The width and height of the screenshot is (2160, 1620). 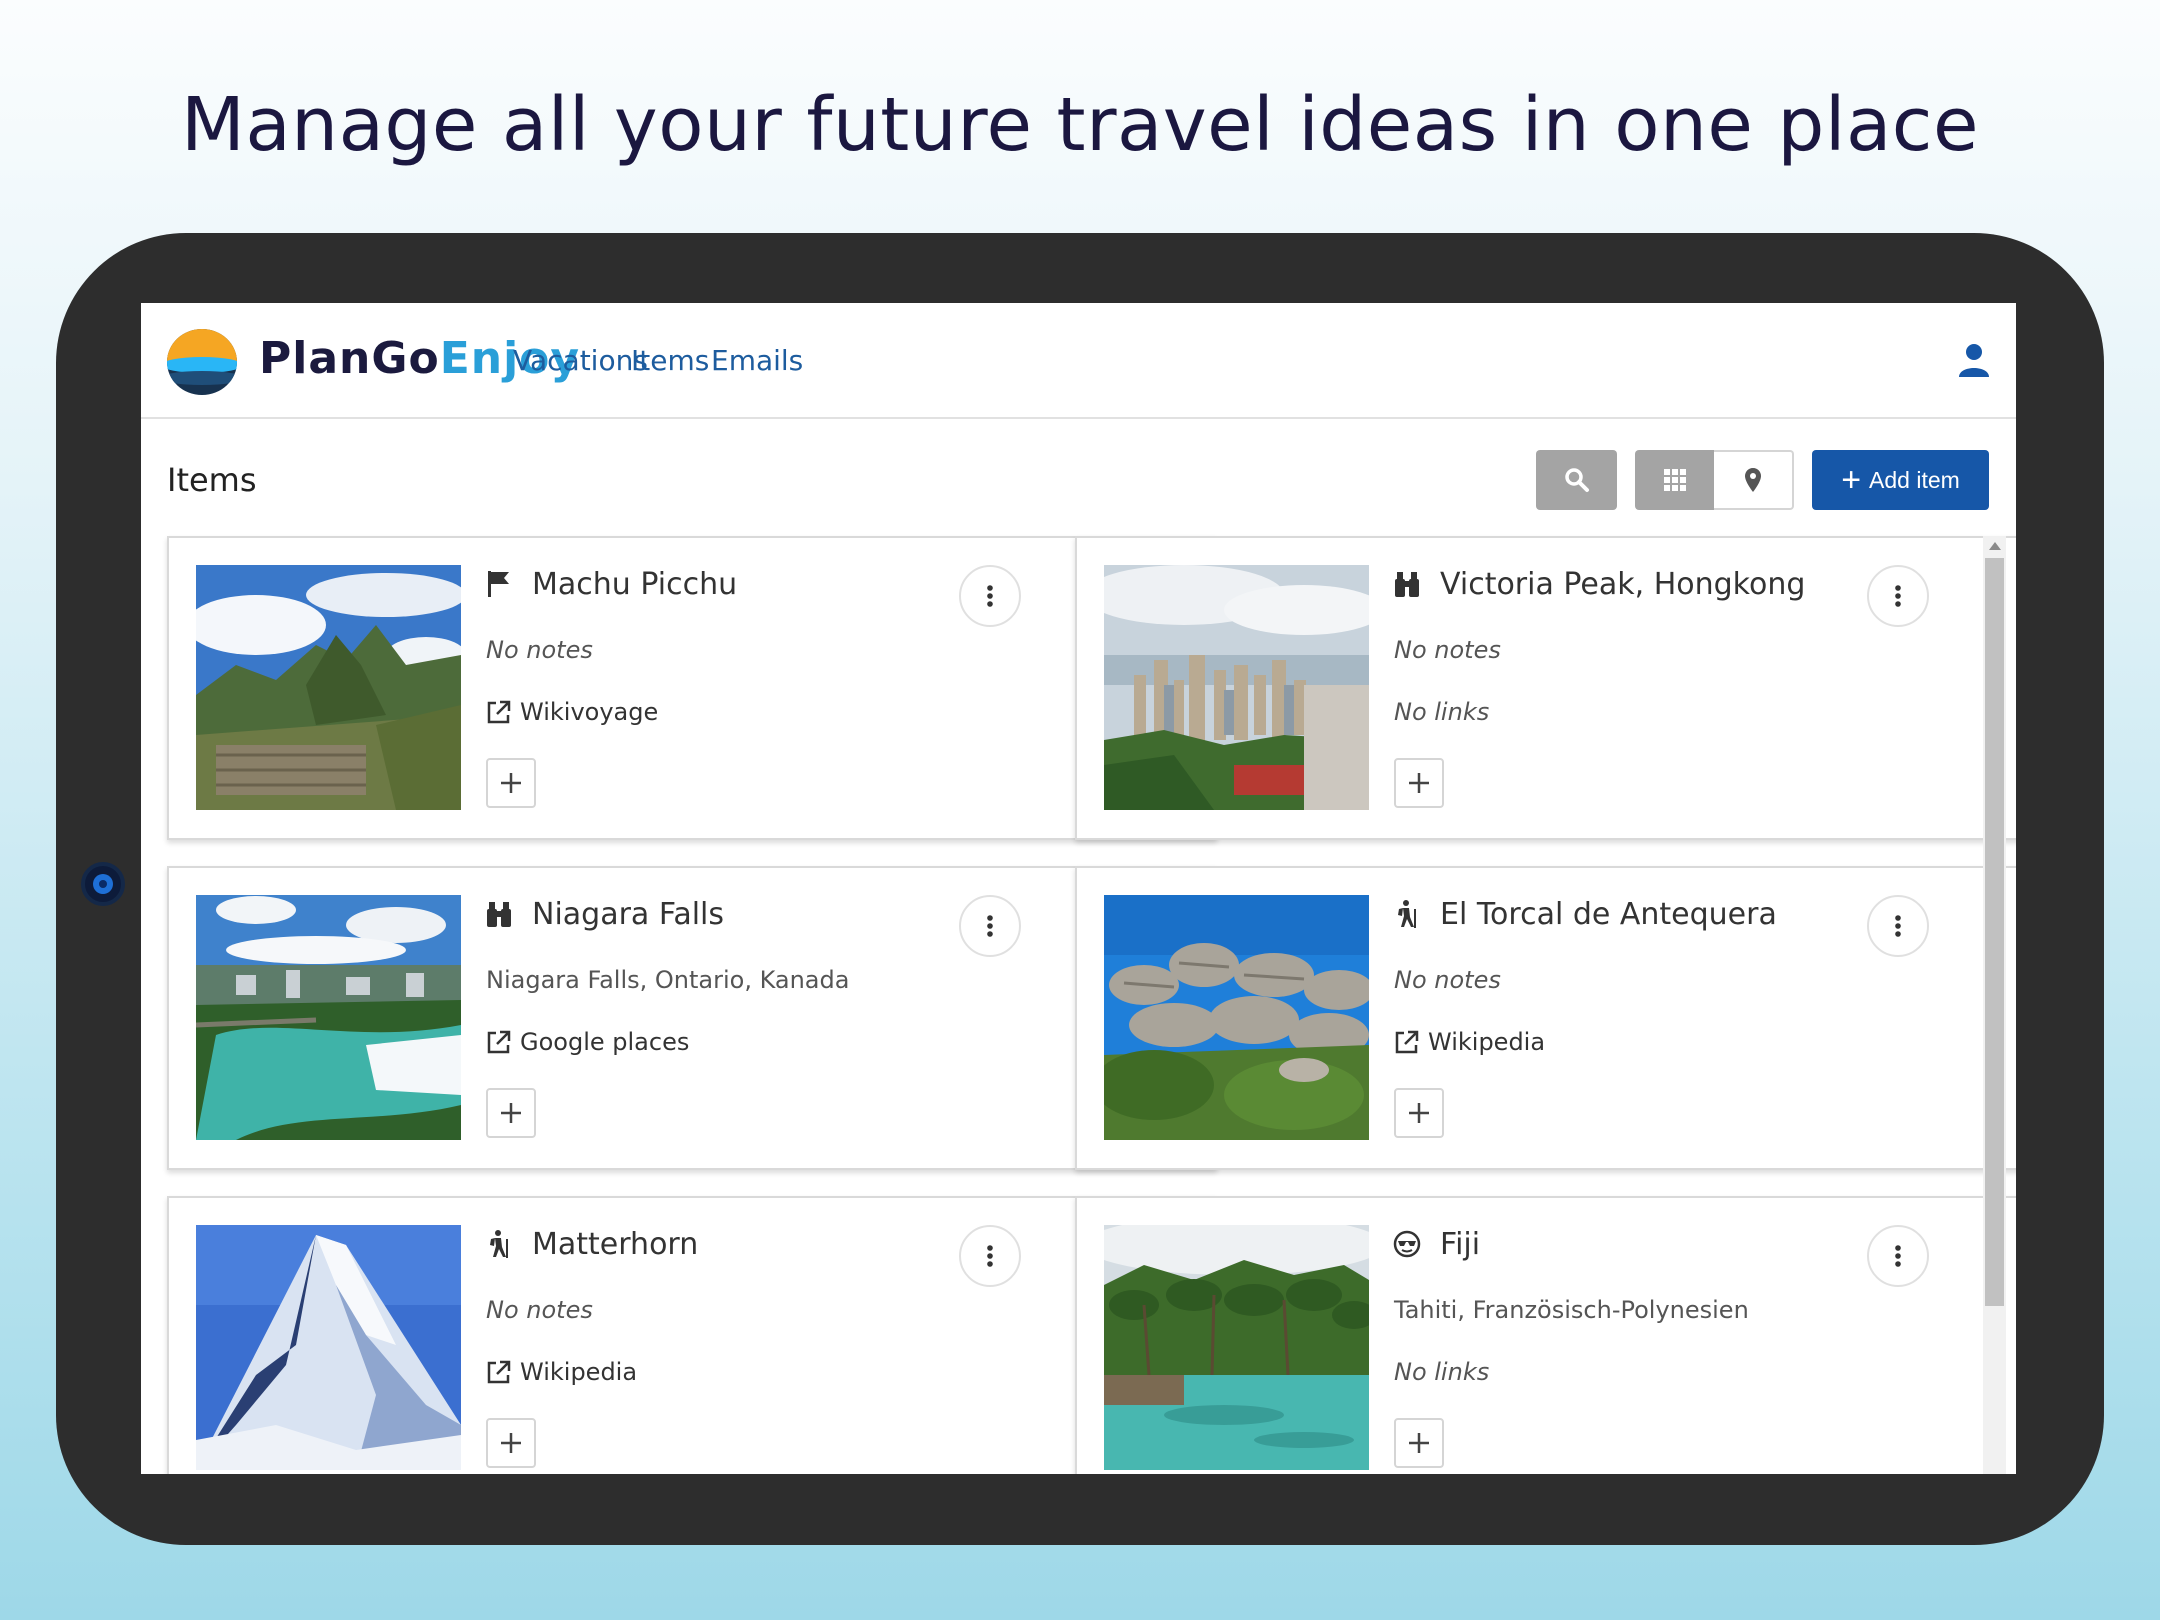 What do you see at coordinates (1460, 1244) in the screenshot?
I see `item-title: Fiji` at bounding box center [1460, 1244].